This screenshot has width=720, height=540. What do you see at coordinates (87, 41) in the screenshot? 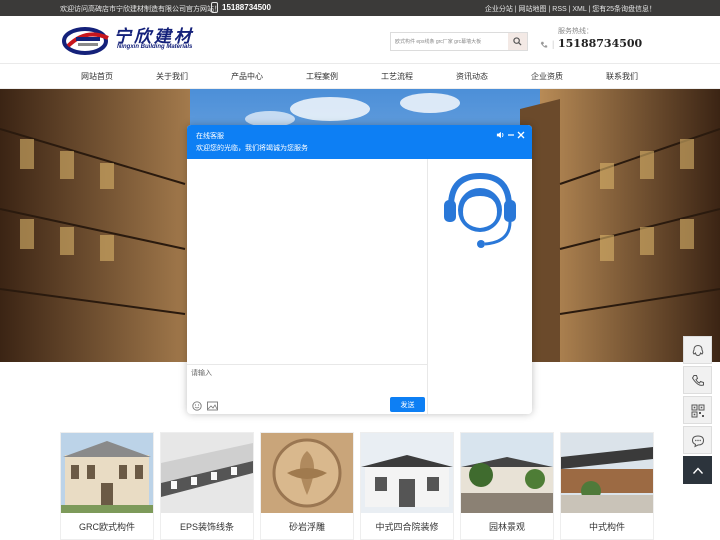
I see `logo-icon` at bounding box center [87, 41].